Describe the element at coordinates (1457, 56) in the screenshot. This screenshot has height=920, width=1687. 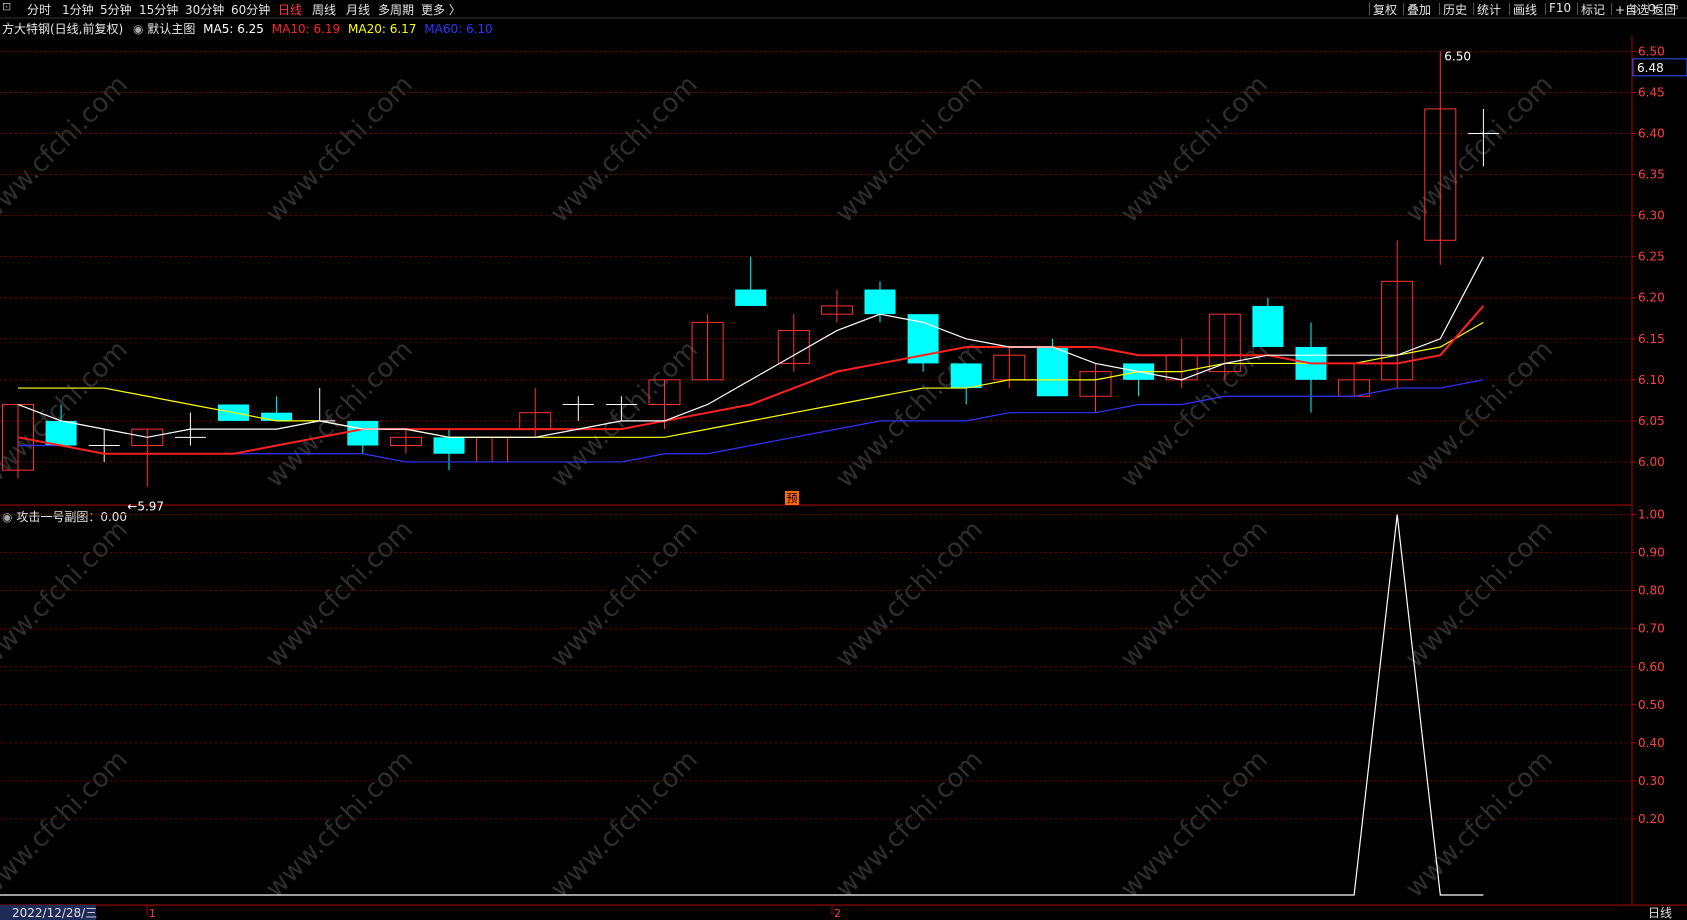
I see `high-price-marker: 6.50` at that location.